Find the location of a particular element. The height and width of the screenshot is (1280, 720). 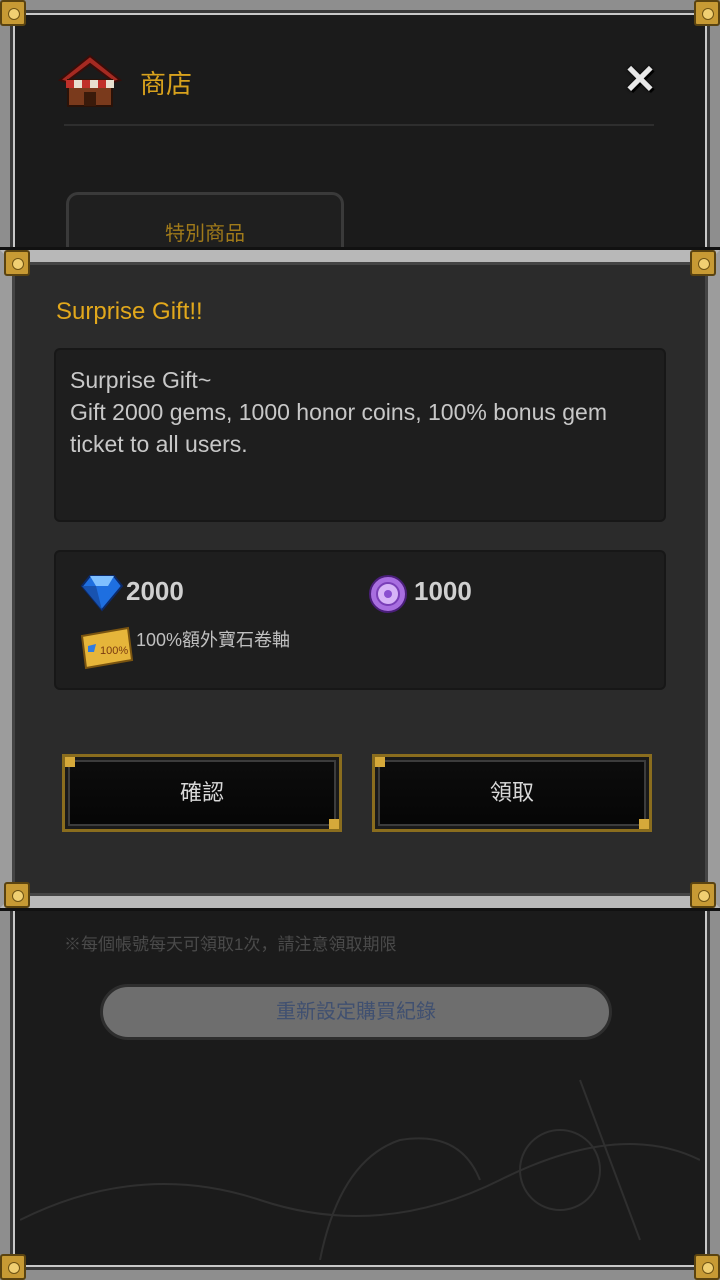

shop-icon is located at coordinates (90, 80).